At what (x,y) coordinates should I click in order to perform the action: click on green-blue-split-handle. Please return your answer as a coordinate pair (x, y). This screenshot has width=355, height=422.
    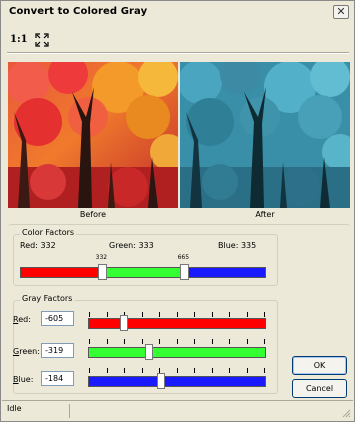
    Looking at the image, I should click on (184, 272).